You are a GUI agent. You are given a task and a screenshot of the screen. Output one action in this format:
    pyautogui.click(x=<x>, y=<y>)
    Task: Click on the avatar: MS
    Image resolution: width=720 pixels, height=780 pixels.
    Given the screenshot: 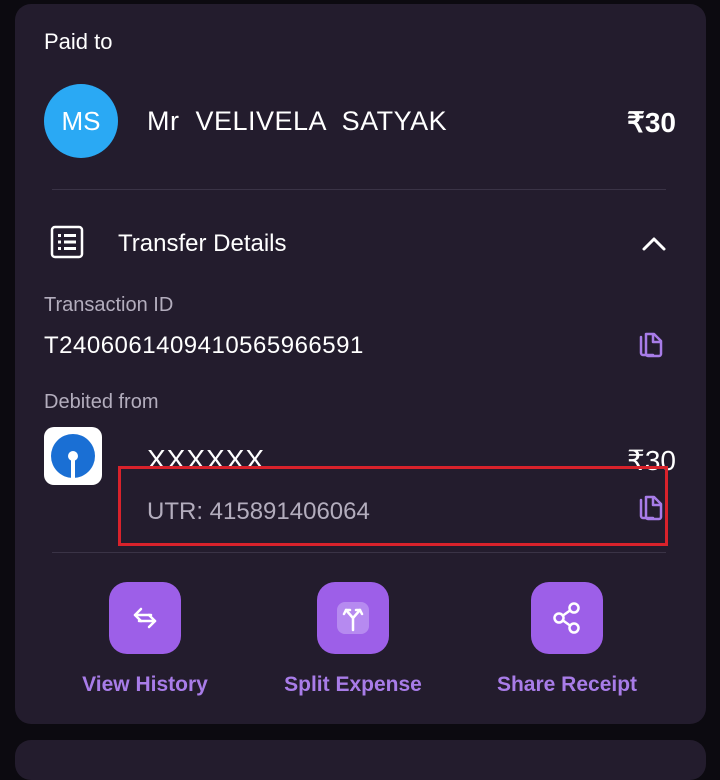 What is the action you would take?
    pyautogui.click(x=81, y=121)
    